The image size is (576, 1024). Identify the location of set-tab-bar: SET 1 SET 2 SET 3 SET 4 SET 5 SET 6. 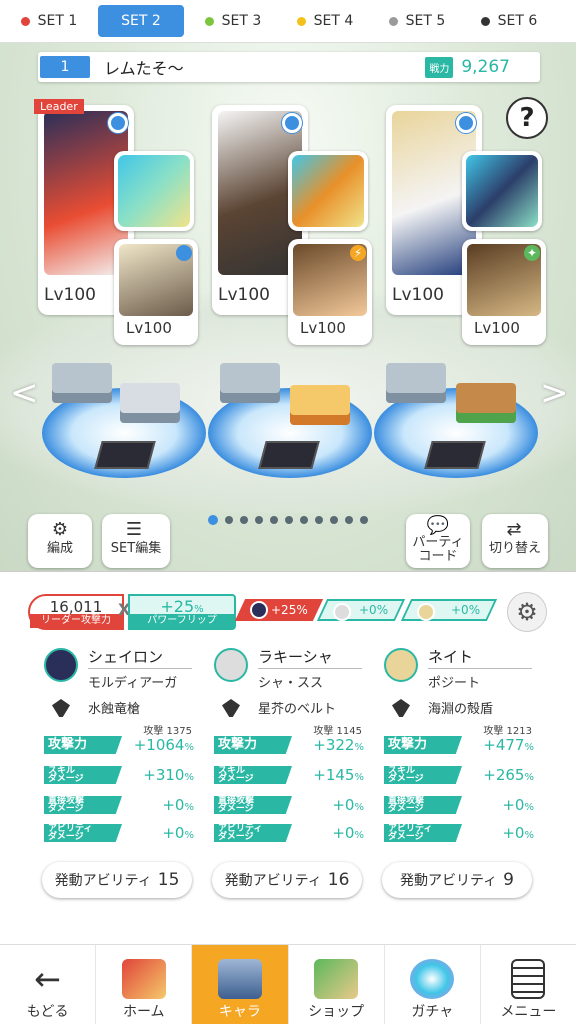
(288, 21).